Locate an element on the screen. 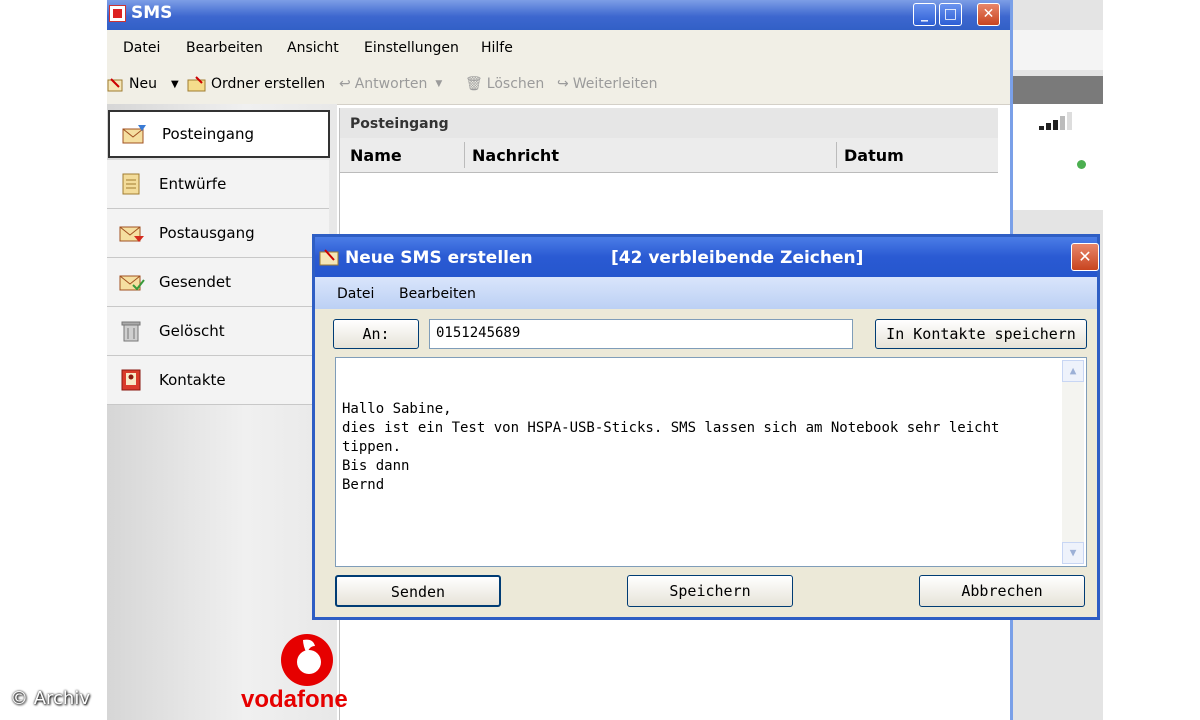  forward-button: ↪ Weiterleiten is located at coordinates (607, 84).